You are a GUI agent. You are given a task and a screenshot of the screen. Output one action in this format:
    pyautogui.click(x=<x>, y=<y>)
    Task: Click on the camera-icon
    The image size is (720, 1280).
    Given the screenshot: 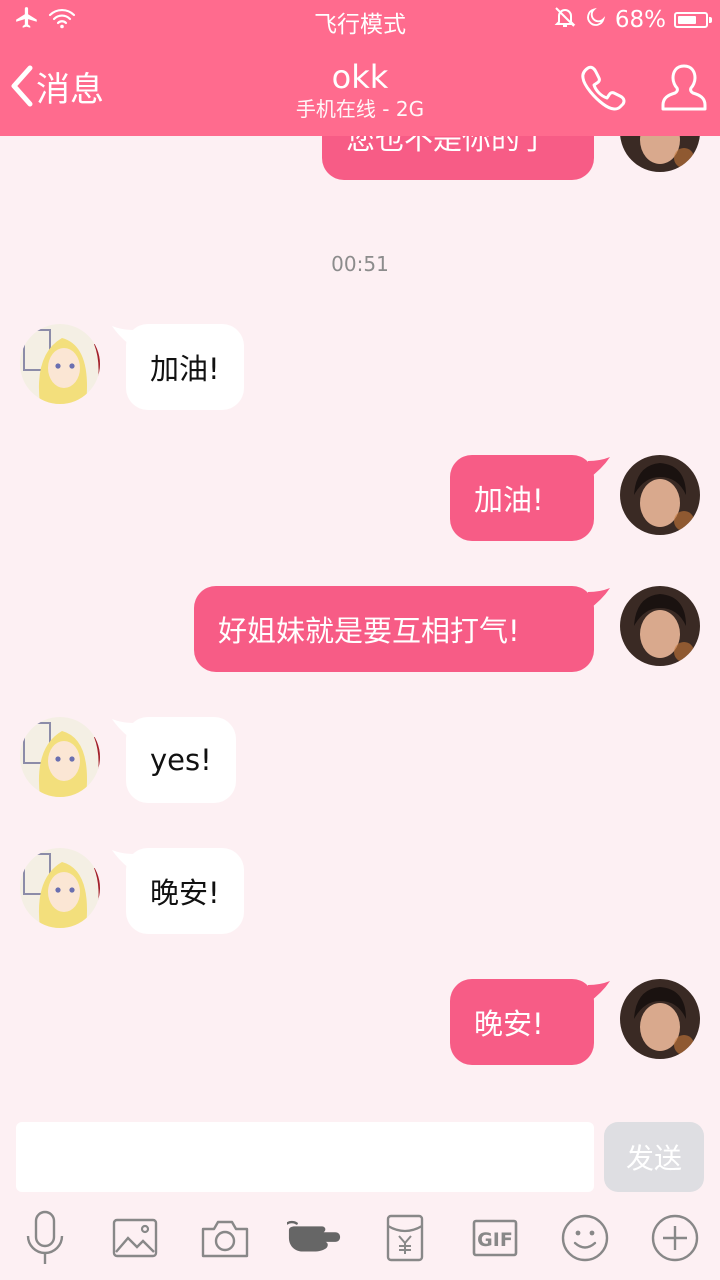 What is the action you would take?
    pyautogui.click(x=225, y=1238)
    